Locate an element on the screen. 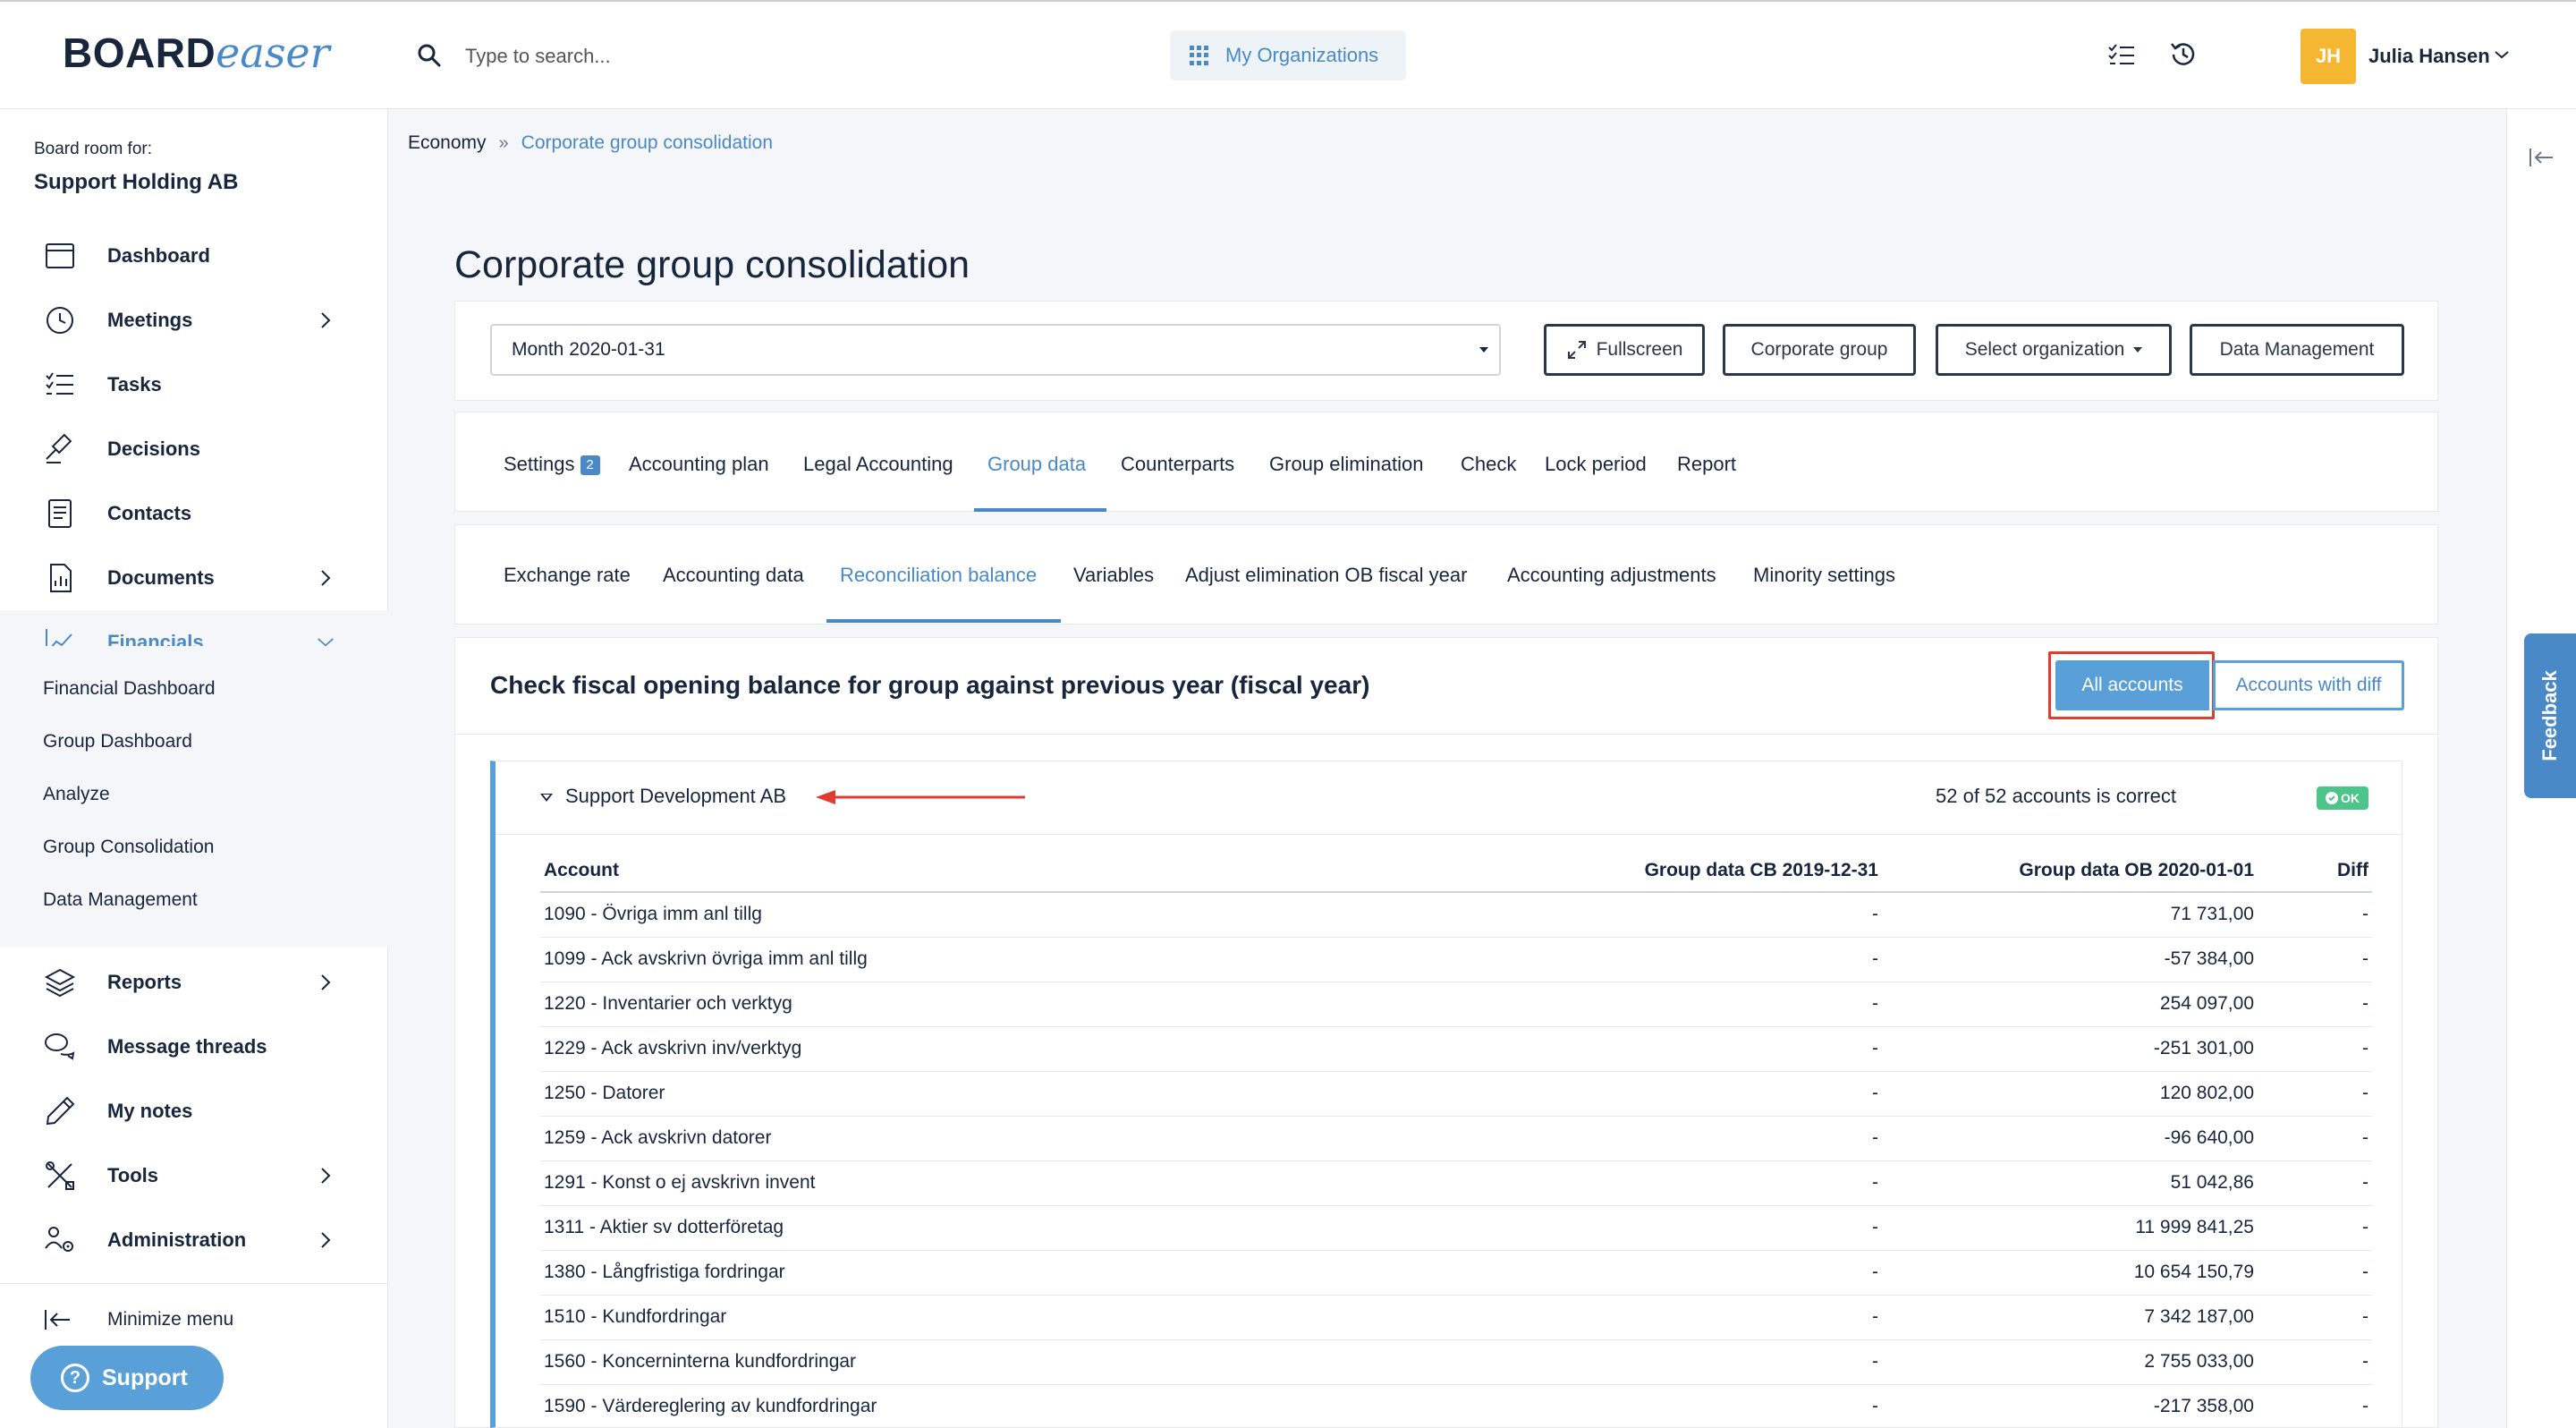 This screenshot has width=2576, height=1428. check-icon is located at coordinates (2332, 798).